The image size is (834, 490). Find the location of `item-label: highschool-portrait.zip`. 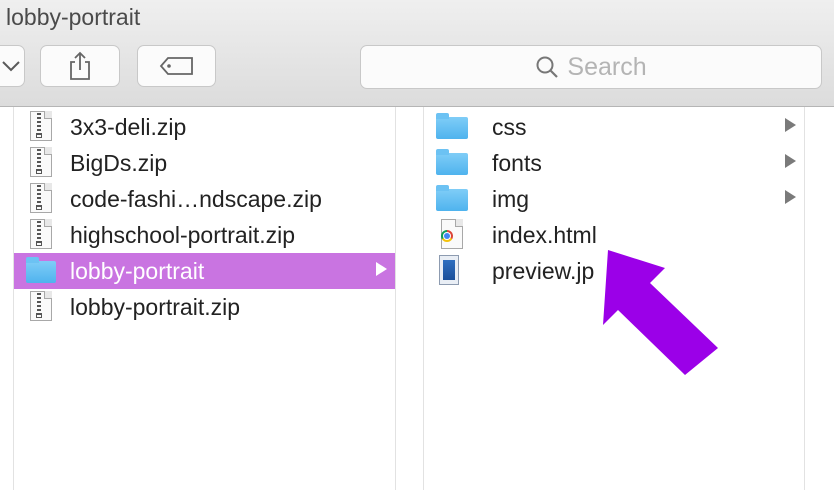

item-label: highschool-portrait.zip is located at coordinates (183, 234).